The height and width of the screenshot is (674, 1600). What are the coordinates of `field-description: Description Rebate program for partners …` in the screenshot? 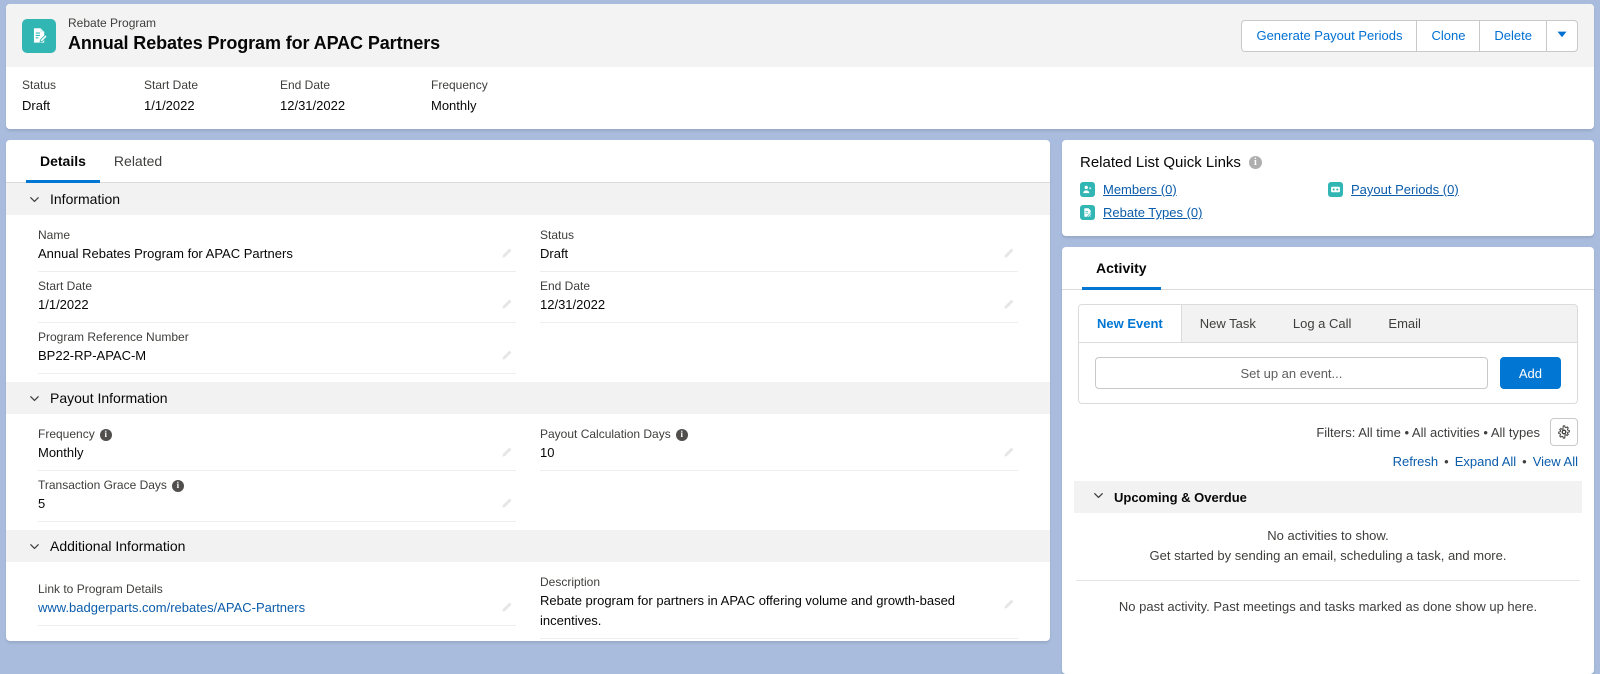 It's located at (779, 603).